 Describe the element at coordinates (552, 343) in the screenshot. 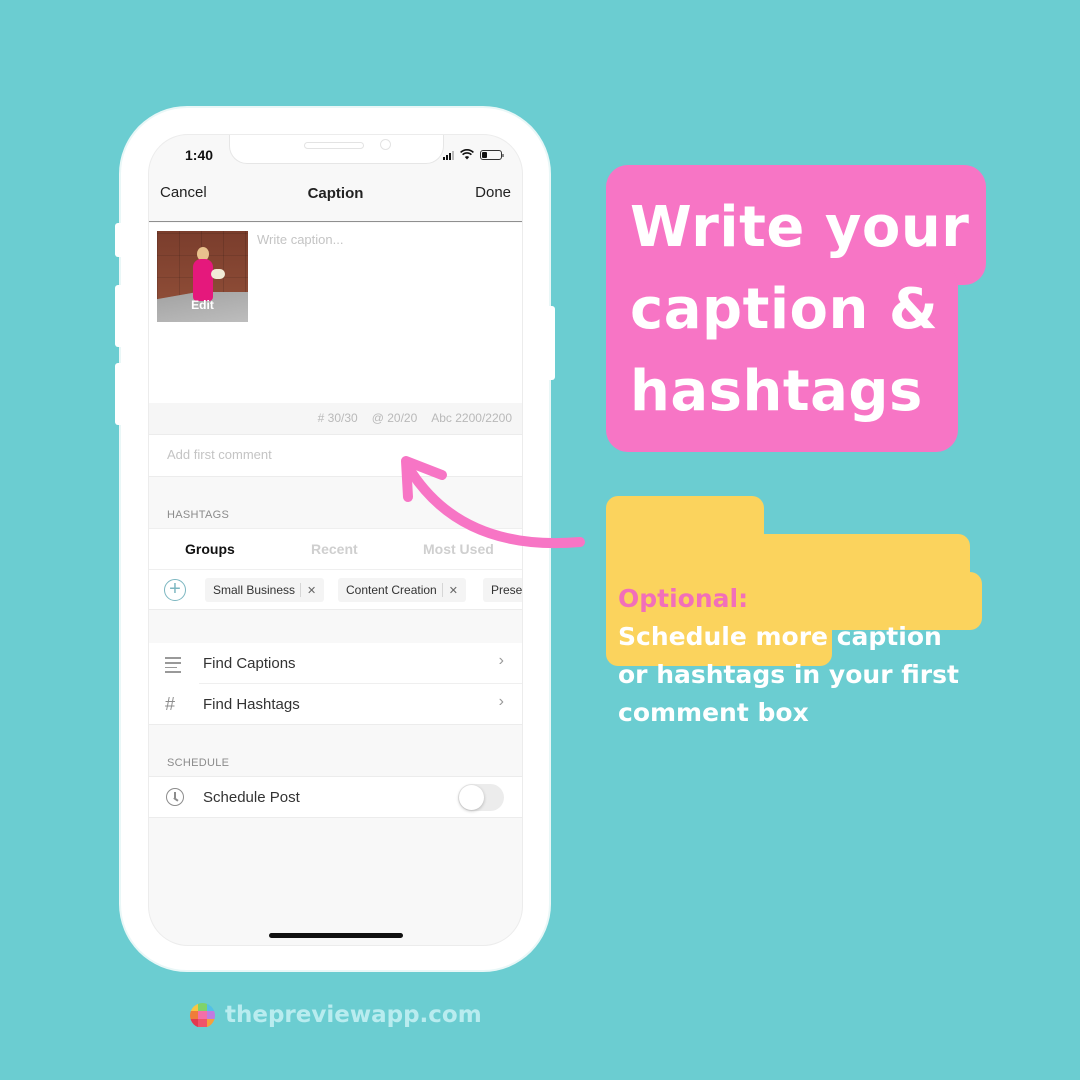

I see `power-button` at that location.